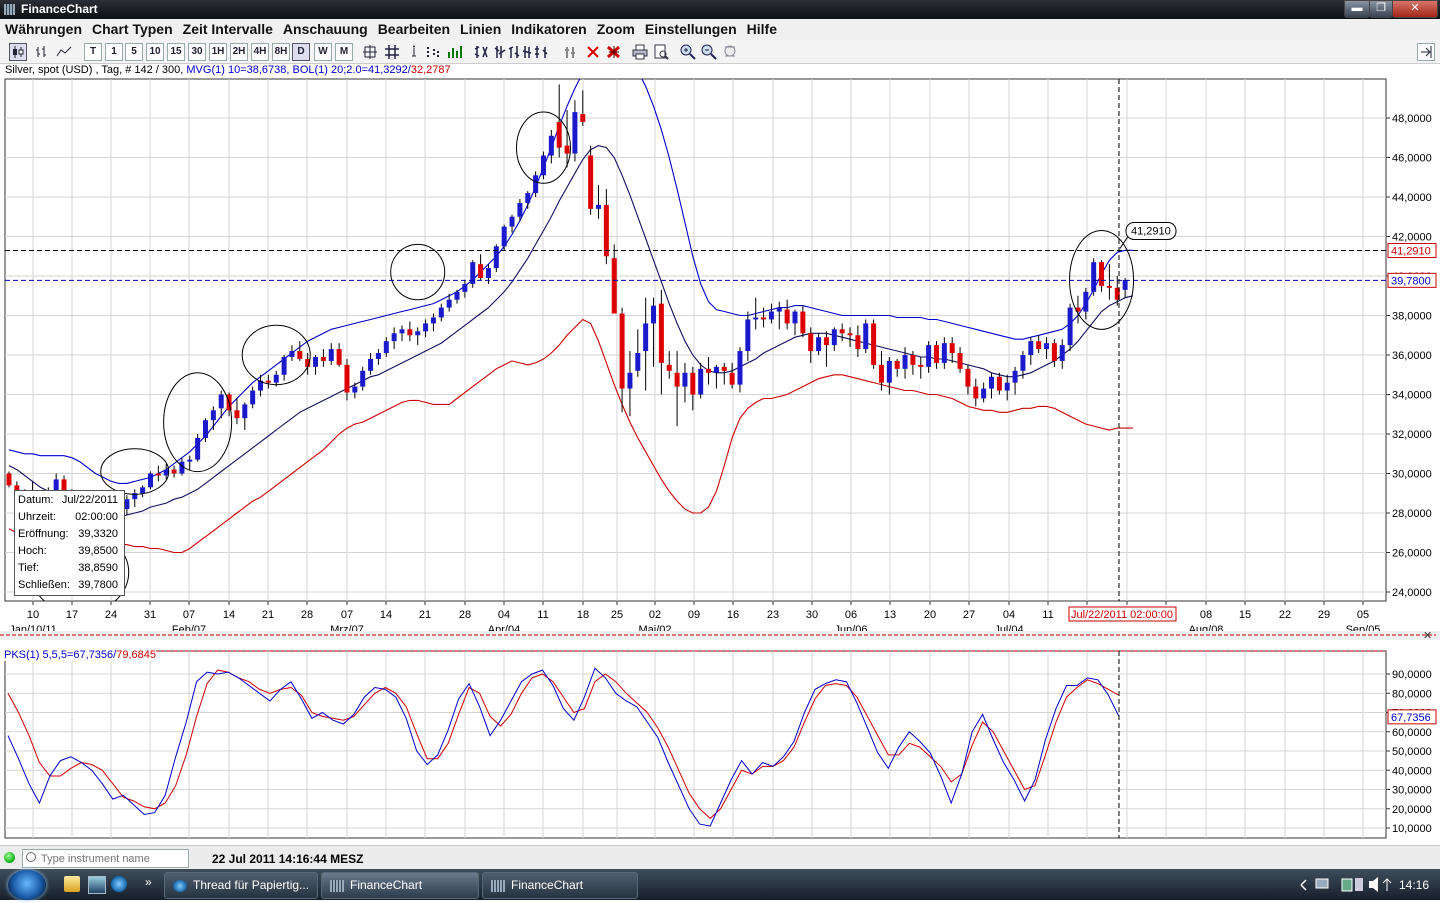  I want to click on oscillator-label: PKS(1) 5,5,5=67,7356/79,6845, so click(80, 655).